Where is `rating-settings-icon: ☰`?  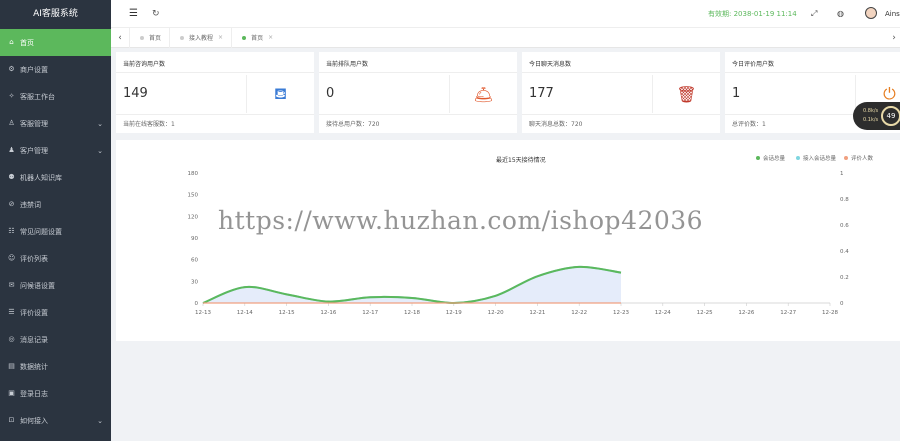 rating-settings-icon: ☰ is located at coordinates (11, 312).